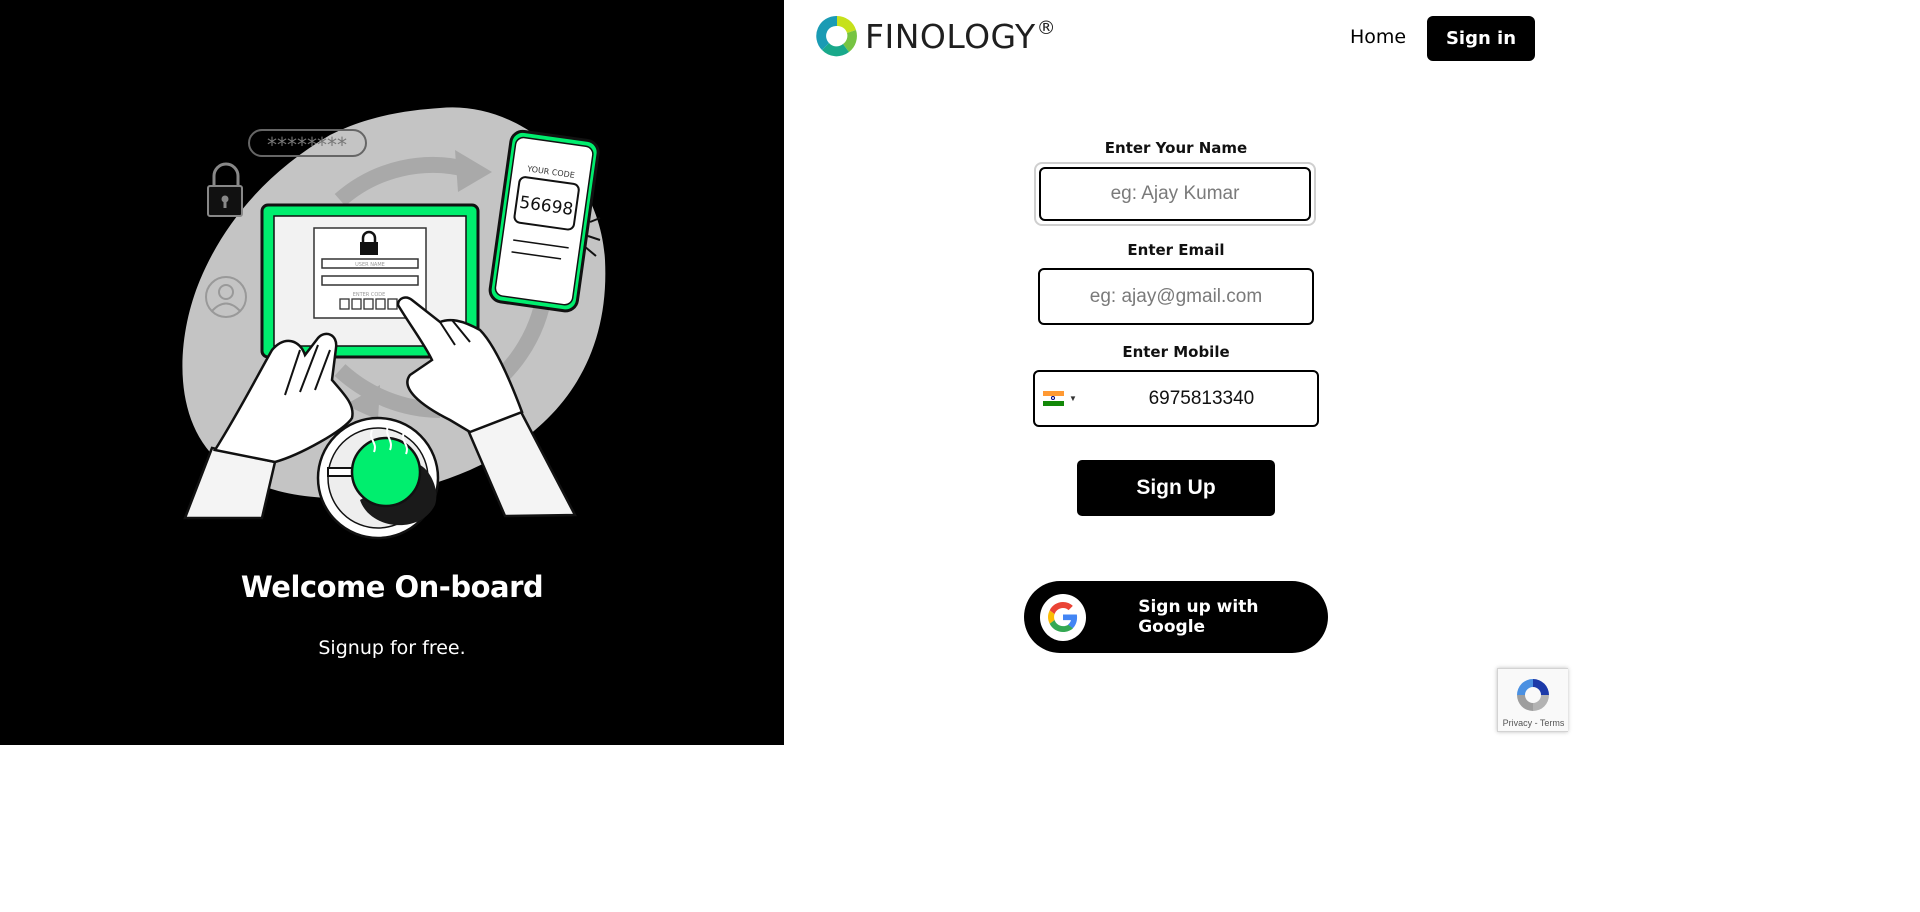 The height and width of the screenshot is (912, 1920). What do you see at coordinates (1481, 38) in the screenshot?
I see `signin-button: Sign in` at bounding box center [1481, 38].